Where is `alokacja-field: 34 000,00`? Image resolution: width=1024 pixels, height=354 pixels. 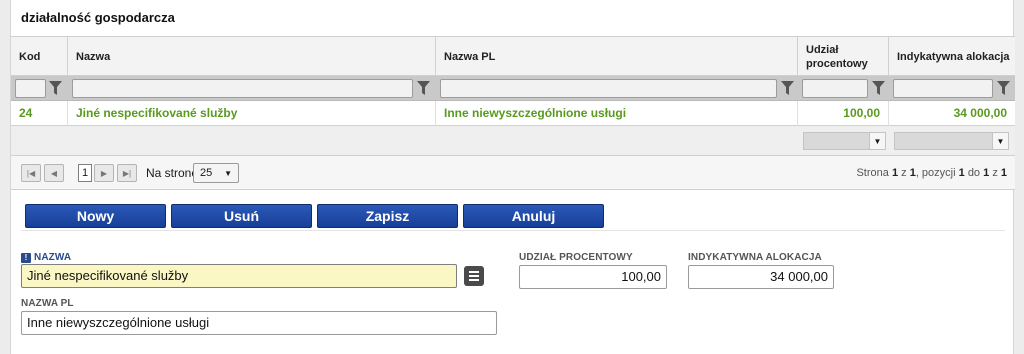
alokacja-field: 34 000,00 is located at coordinates (761, 277).